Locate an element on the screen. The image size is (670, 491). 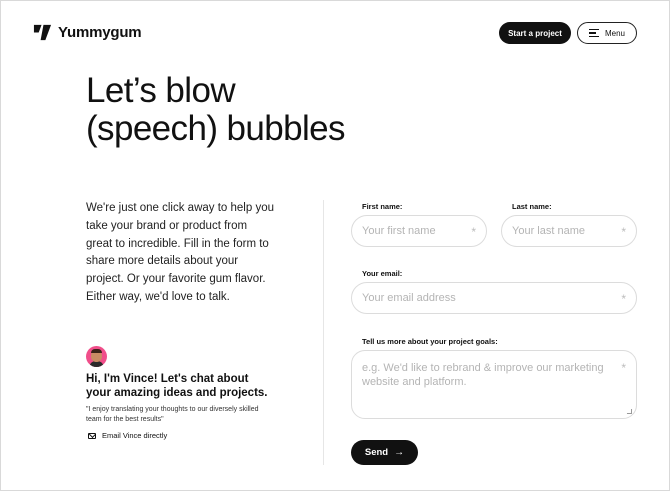
page-title-line-1: Let’s blow is located at coordinates (161, 90).